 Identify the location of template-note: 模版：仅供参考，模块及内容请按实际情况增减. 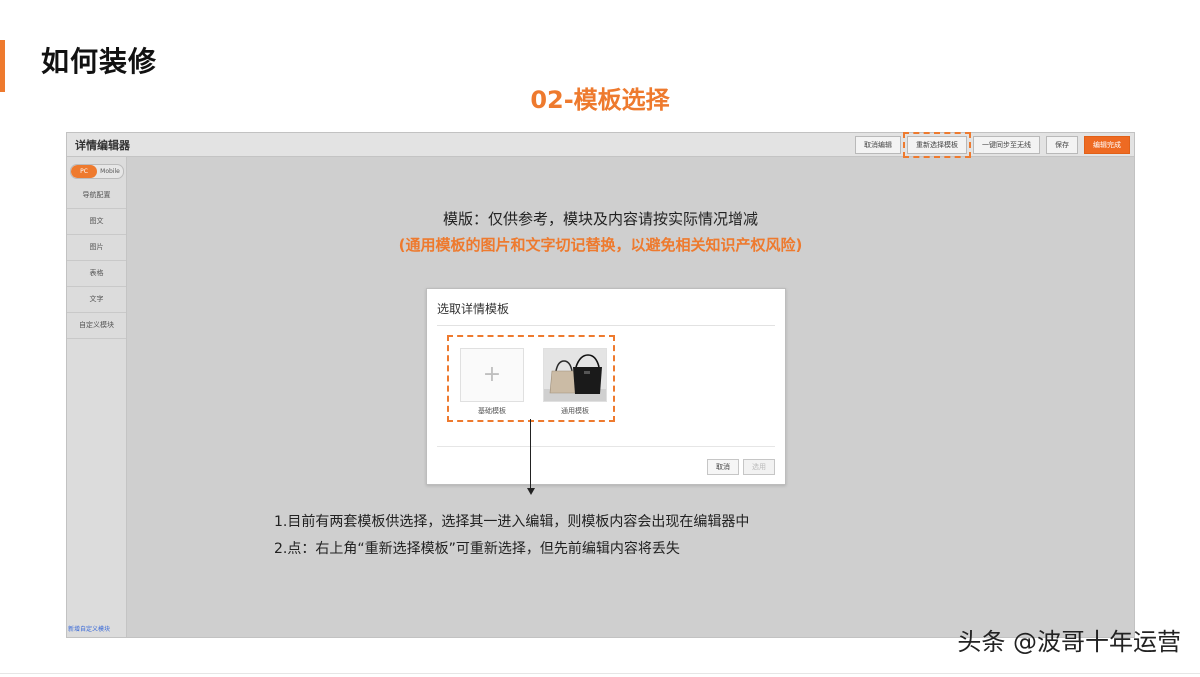
(600, 219).